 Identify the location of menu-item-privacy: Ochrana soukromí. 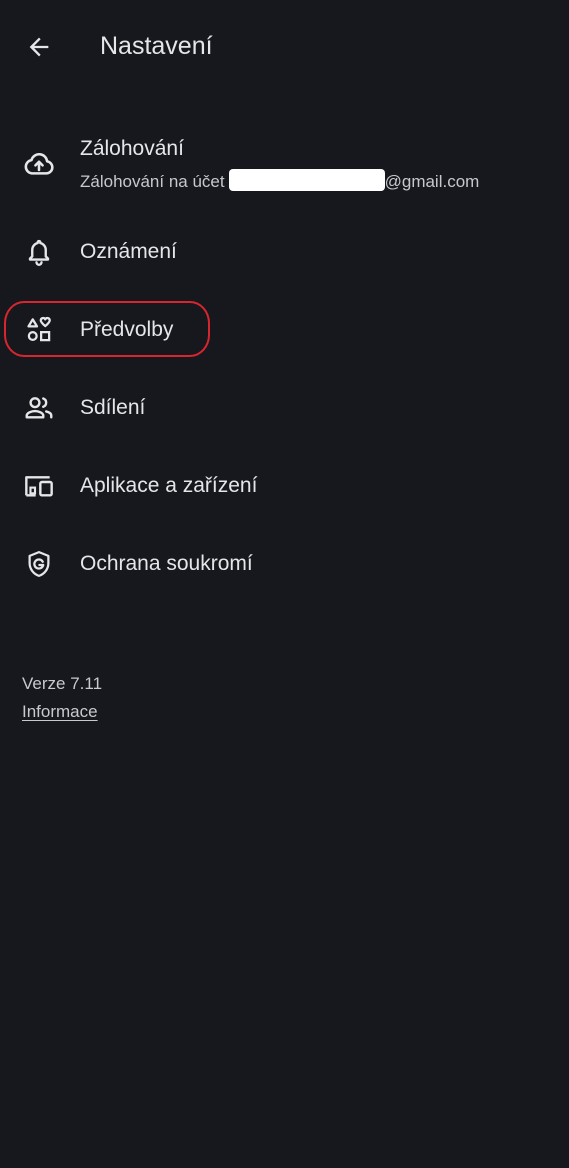
(284, 564).